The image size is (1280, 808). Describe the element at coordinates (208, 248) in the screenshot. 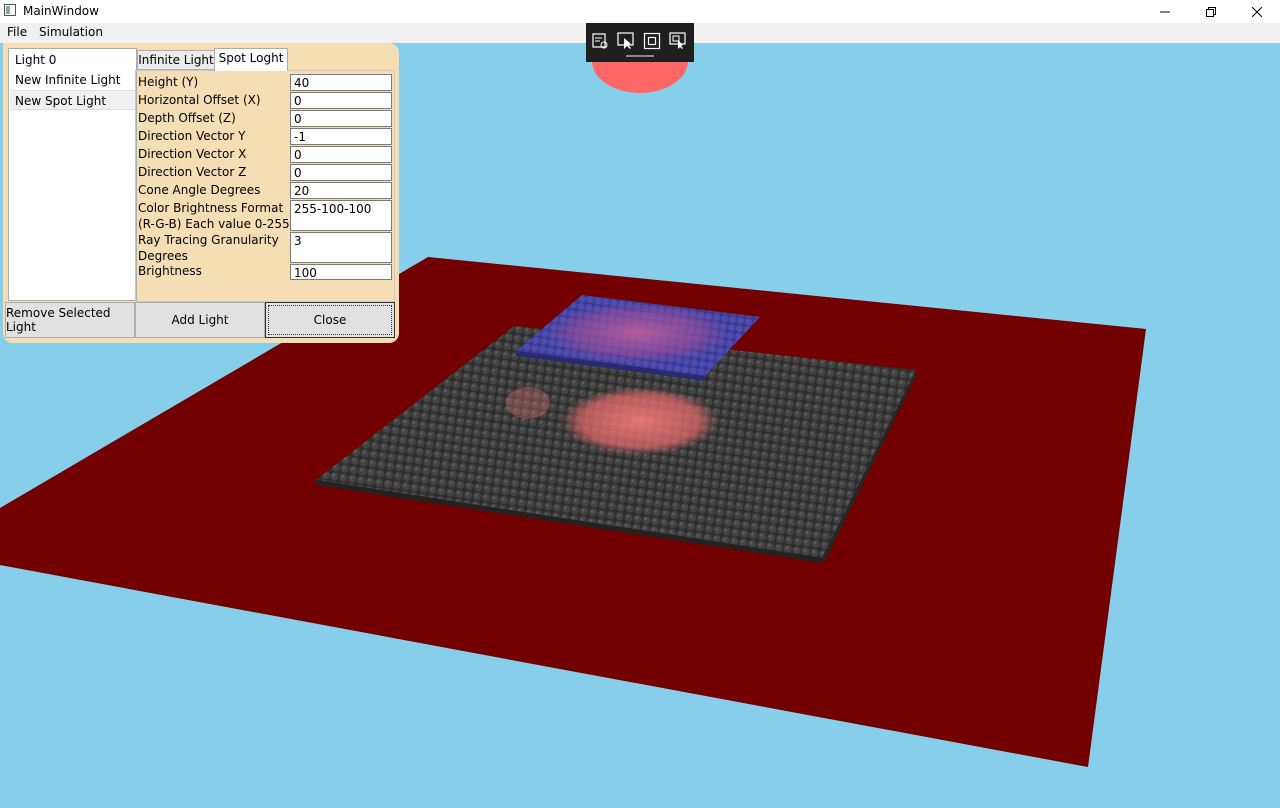

I see `ray-tracing-granularity-label: Ray Tracing Granularity Degrees` at that location.